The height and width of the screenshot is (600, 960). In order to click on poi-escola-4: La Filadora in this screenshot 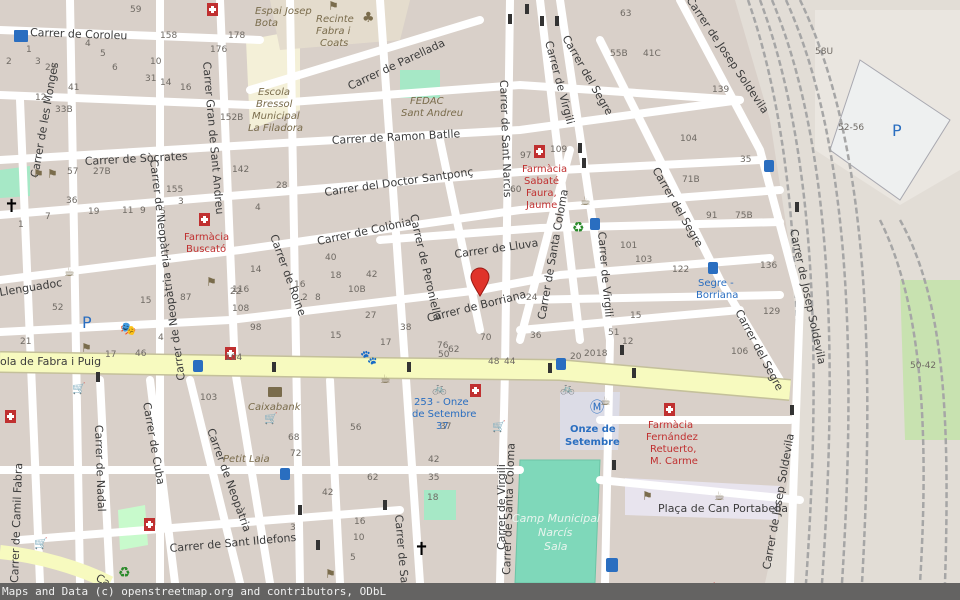, I will do `click(275, 128)`.